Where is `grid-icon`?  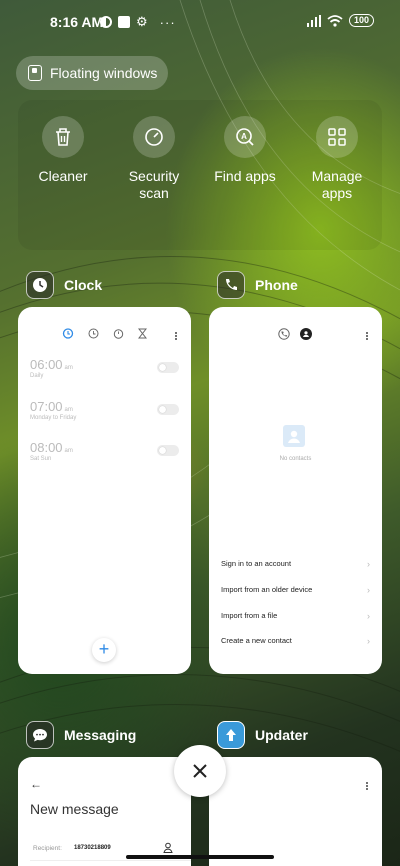
grid-icon is located at coordinates (337, 137).